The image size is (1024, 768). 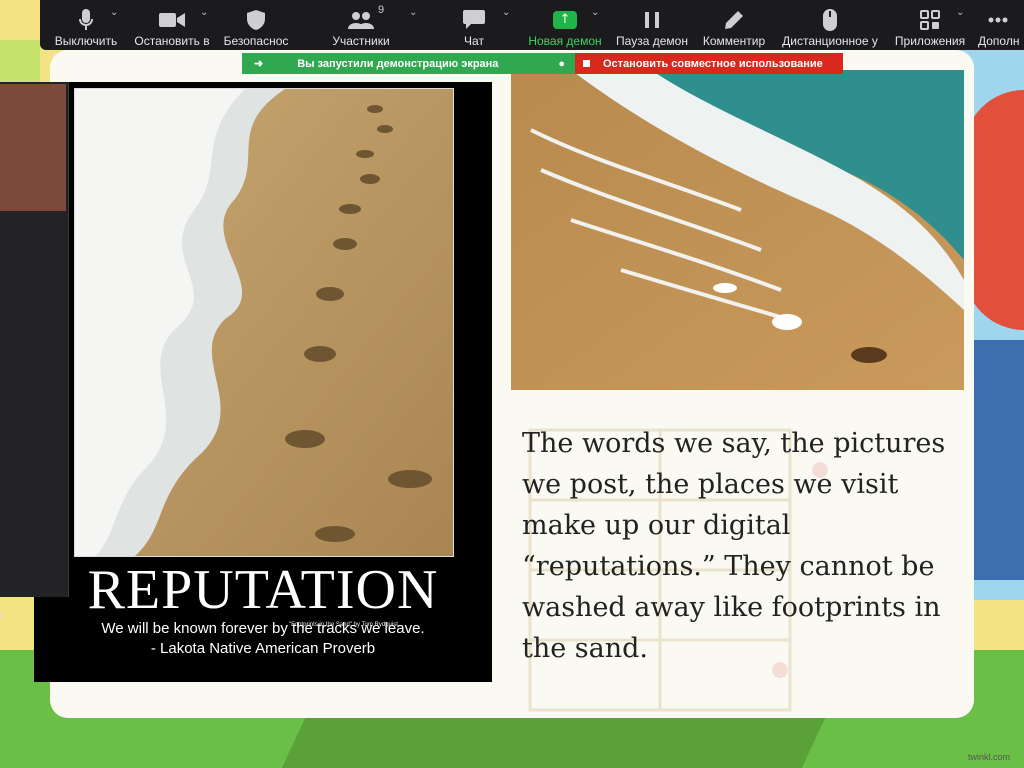 What do you see at coordinates (474, 20) in the screenshot?
I see `chat-icon` at bounding box center [474, 20].